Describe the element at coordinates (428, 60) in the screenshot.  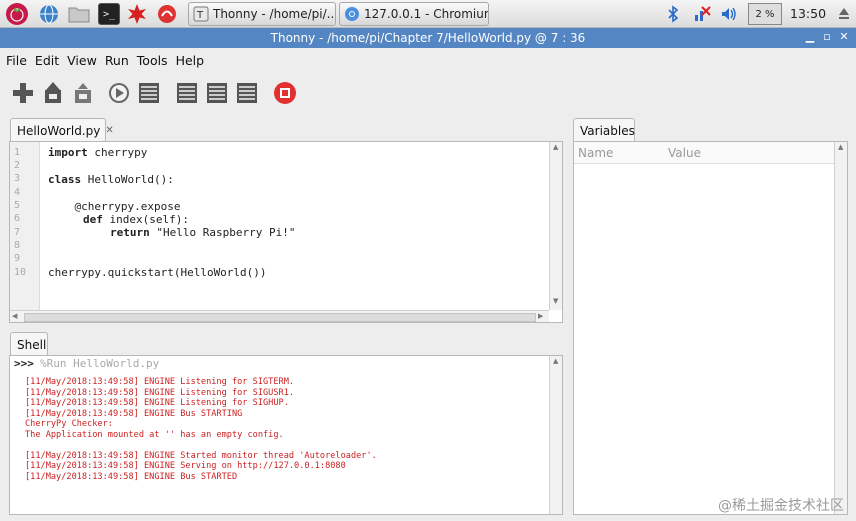
I see `menu-bar: File Edit View Run Tools Help` at that location.